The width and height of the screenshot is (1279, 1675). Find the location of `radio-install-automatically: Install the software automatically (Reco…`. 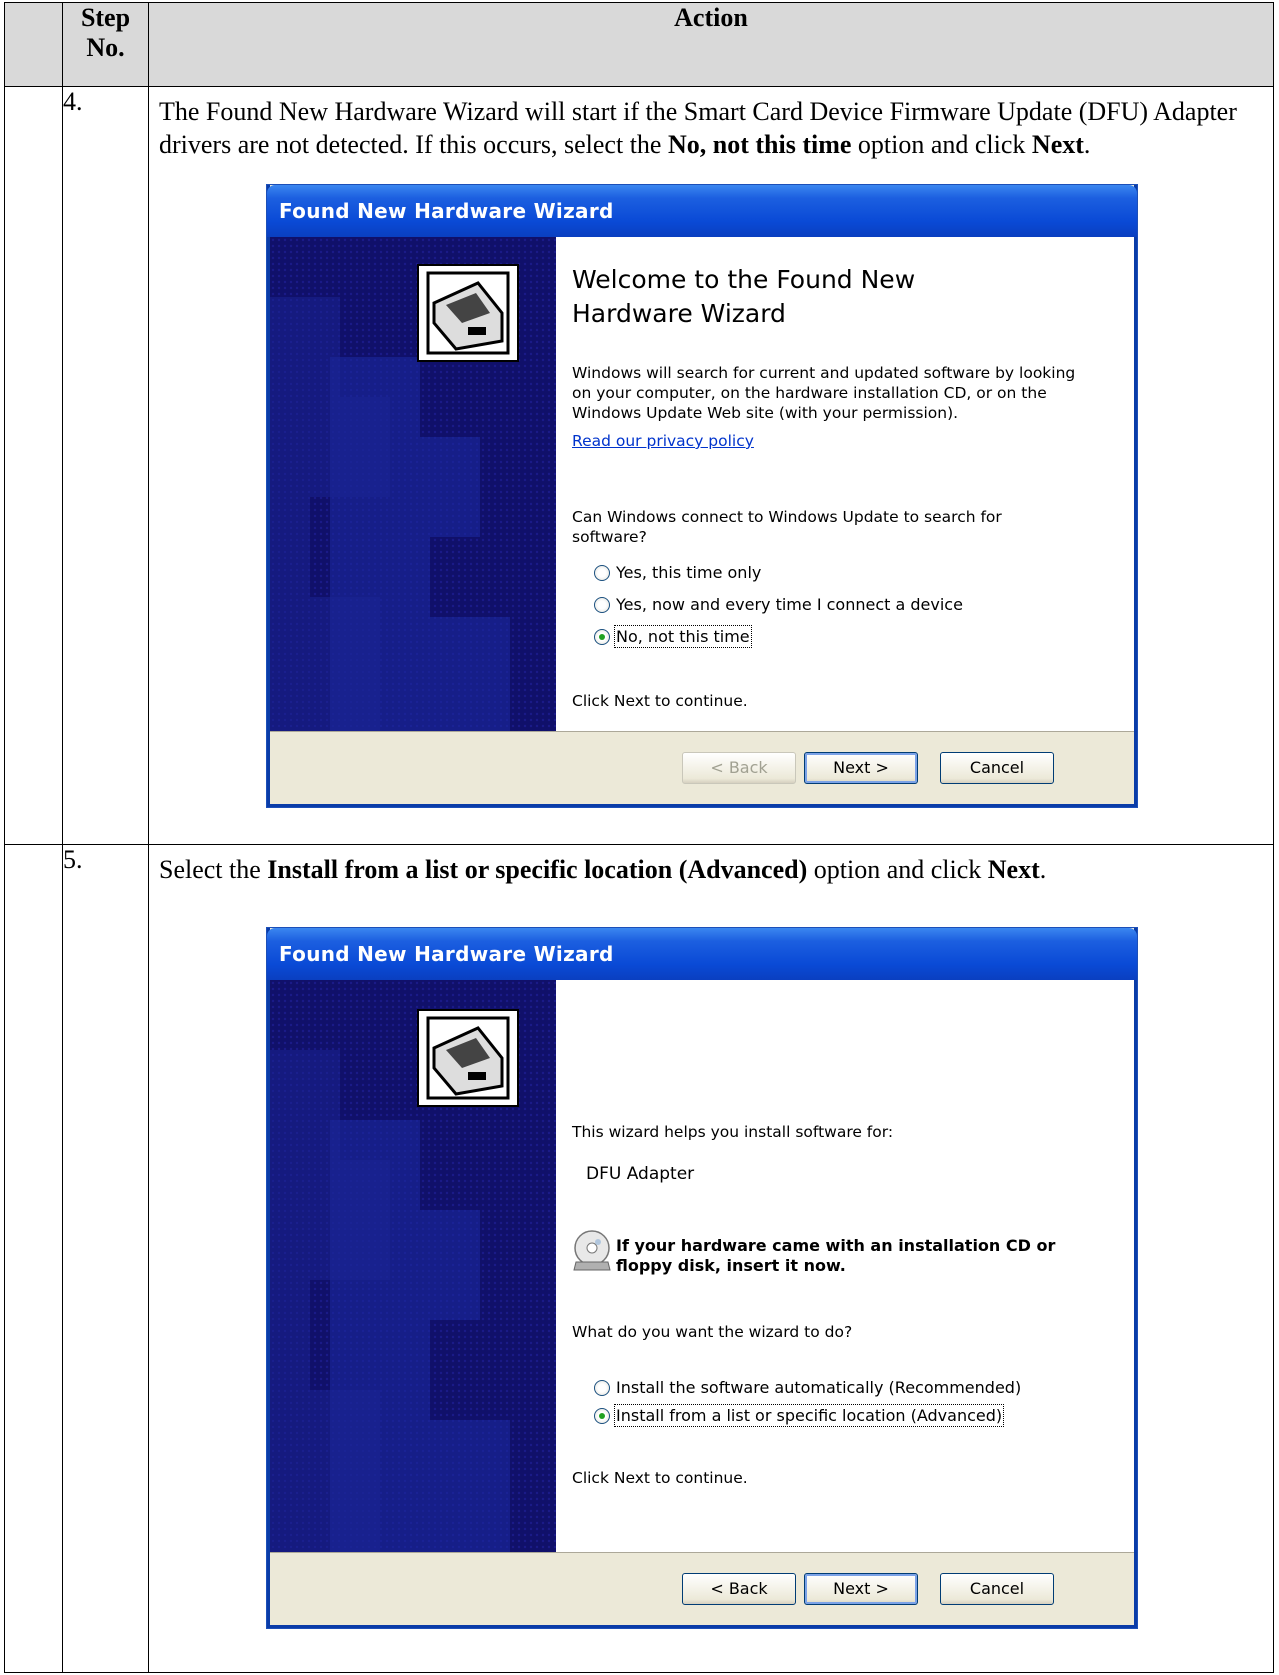

radio-install-automatically: Install the software automatically (Reco… is located at coordinates (807, 1387).